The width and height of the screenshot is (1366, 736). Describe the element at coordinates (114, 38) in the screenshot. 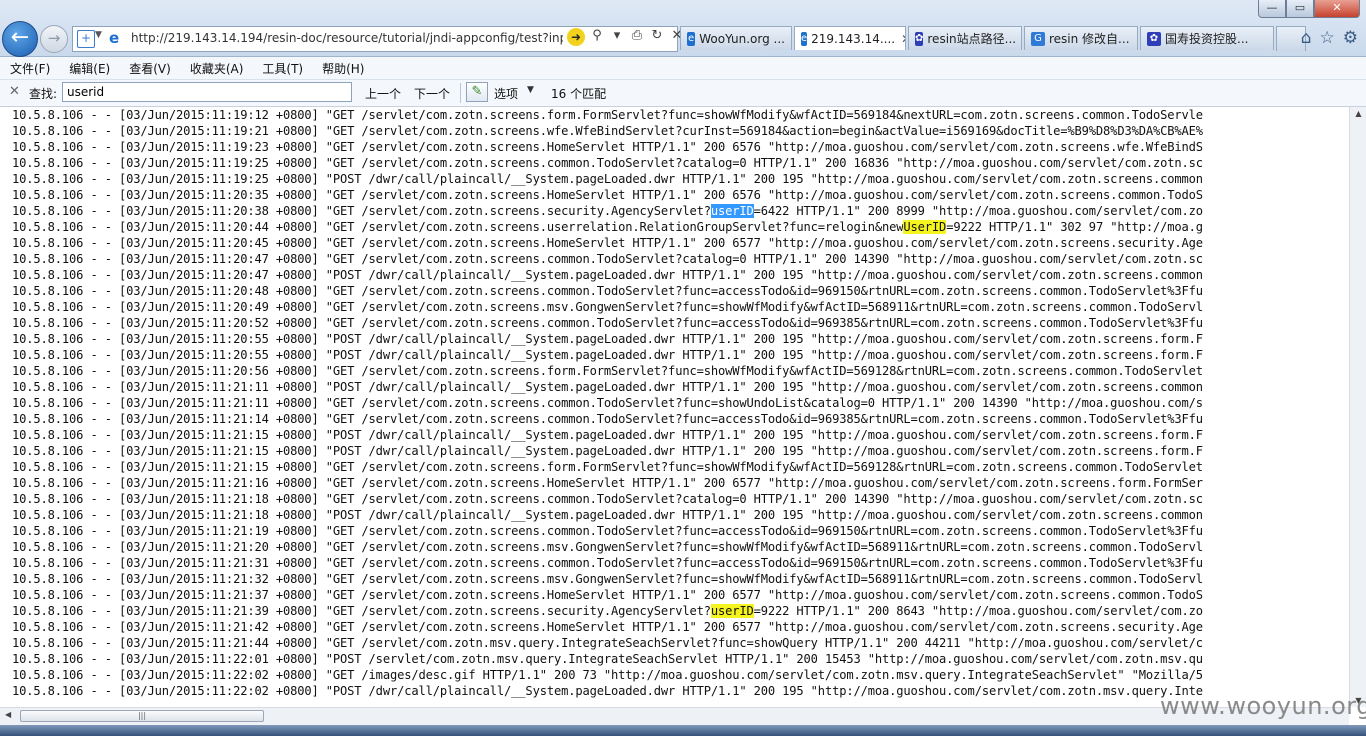

I see `ie-page-icon: e` at that location.